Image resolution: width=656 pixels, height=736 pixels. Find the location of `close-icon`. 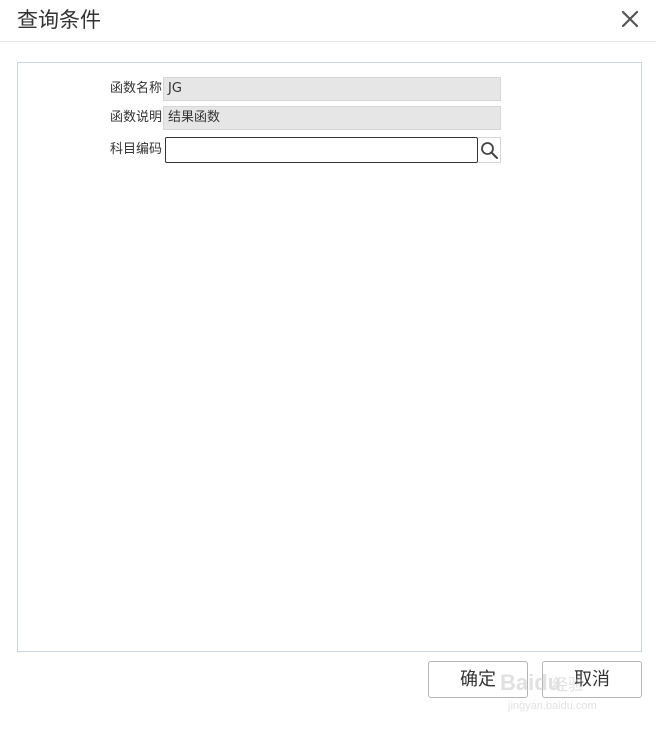

close-icon is located at coordinates (630, 19).